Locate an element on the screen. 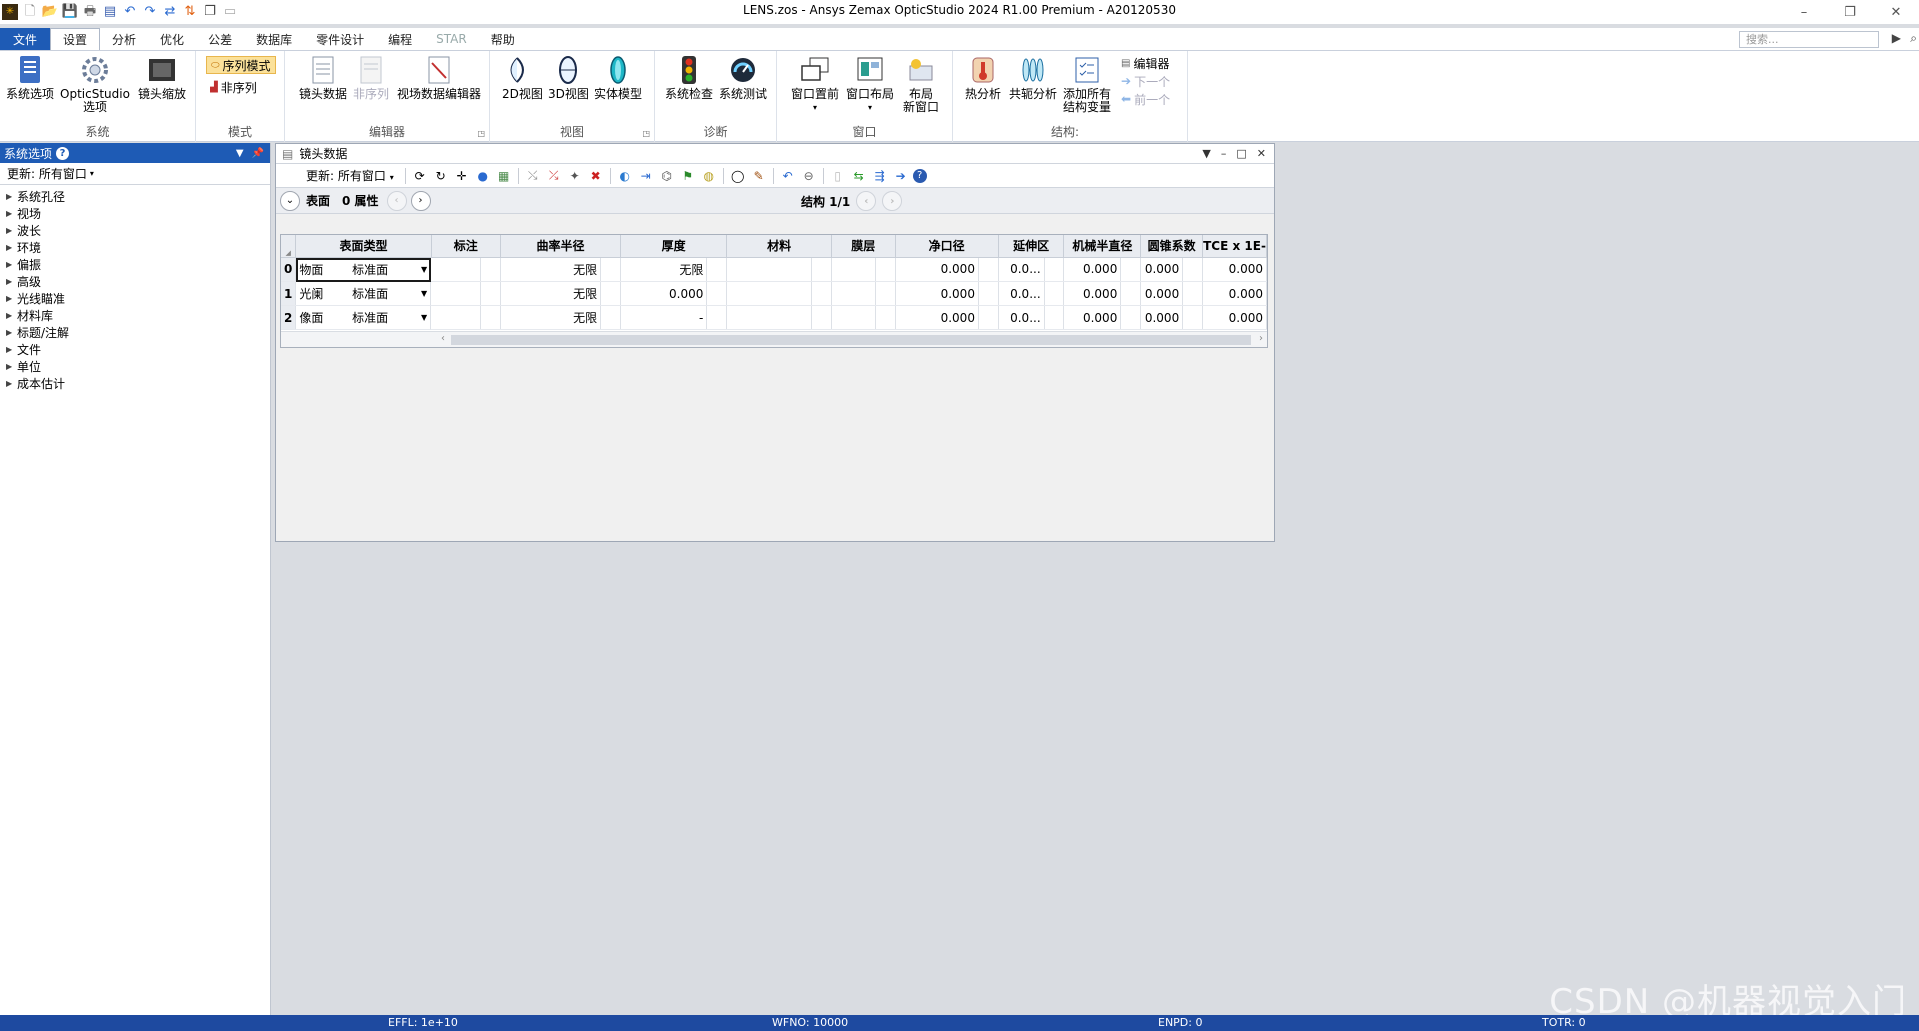 This screenshot has height=1031, width=1919. lens-element-icon: ◐ is located at coordinates (625, 176).